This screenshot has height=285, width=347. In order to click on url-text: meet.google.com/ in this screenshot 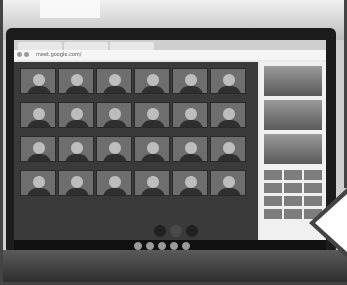, I will do `click(59, 55)`.